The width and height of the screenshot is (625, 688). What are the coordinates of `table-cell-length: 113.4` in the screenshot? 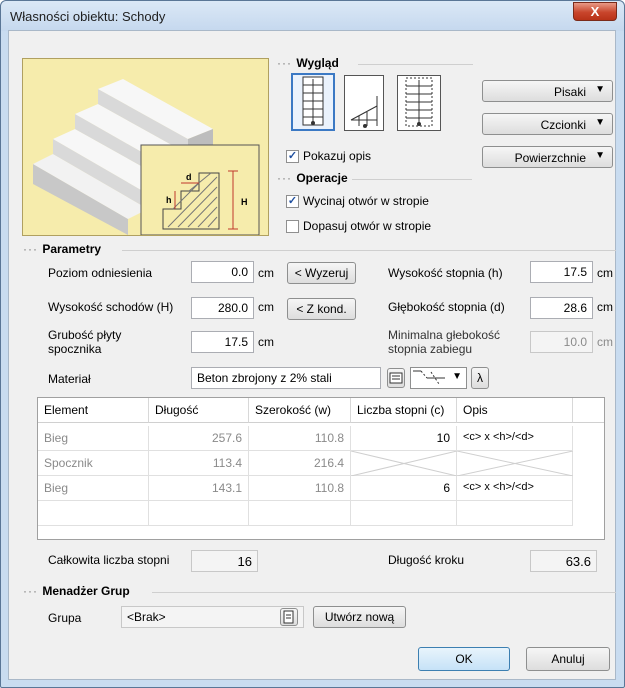 It's located at (199, 463).